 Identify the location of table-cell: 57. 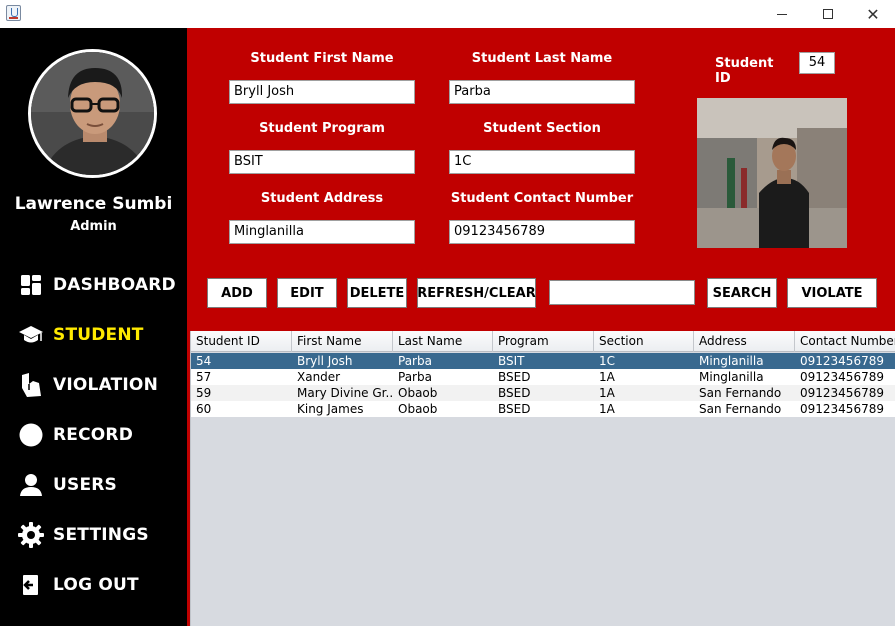
(204, 377).